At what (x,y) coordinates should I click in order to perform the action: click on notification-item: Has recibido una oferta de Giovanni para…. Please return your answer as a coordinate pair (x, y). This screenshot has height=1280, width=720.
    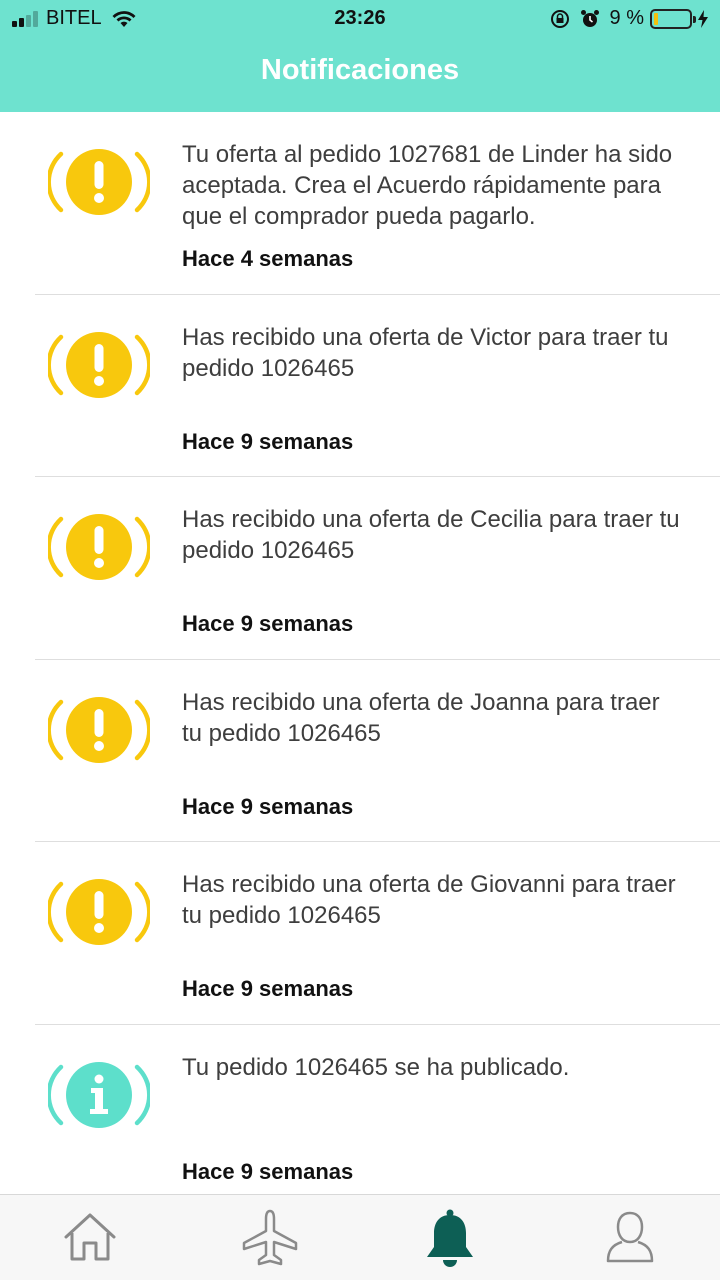
    Looking at the image, I should click on (360, 933).